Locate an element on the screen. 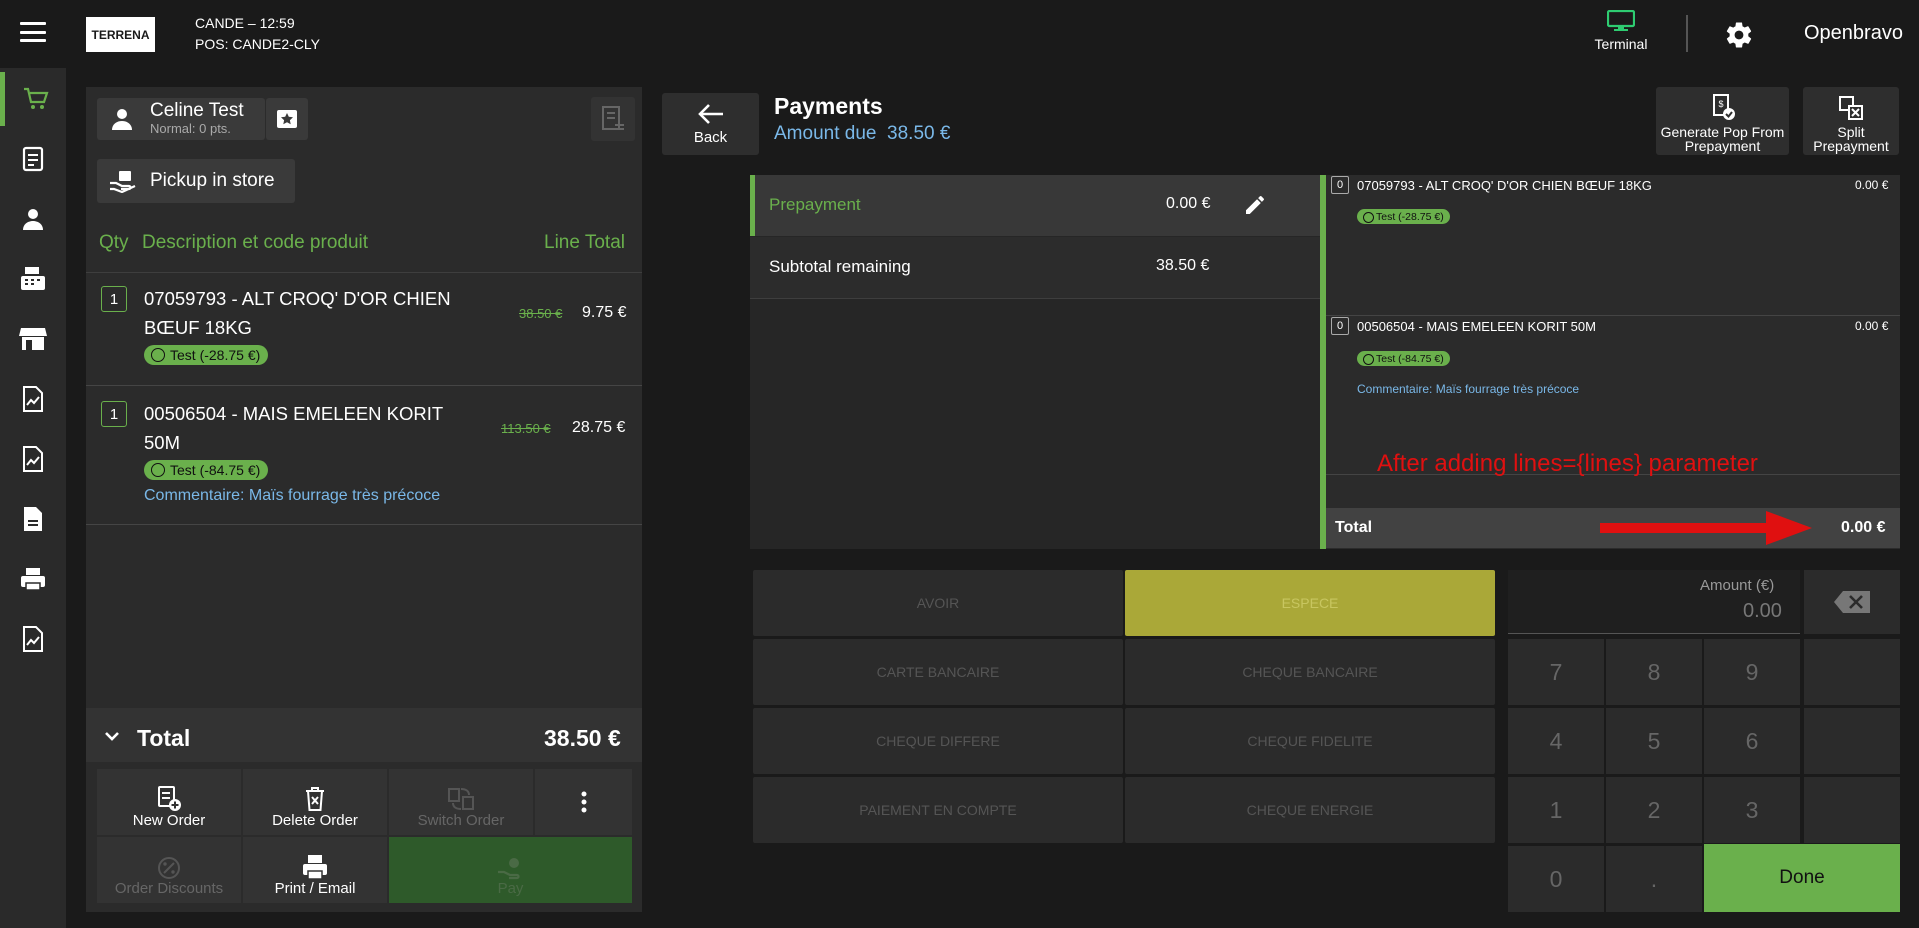 The width and height of the screenshot is (1919, 928). amount-due-label: Amount due is located at coordinates (825, 133).